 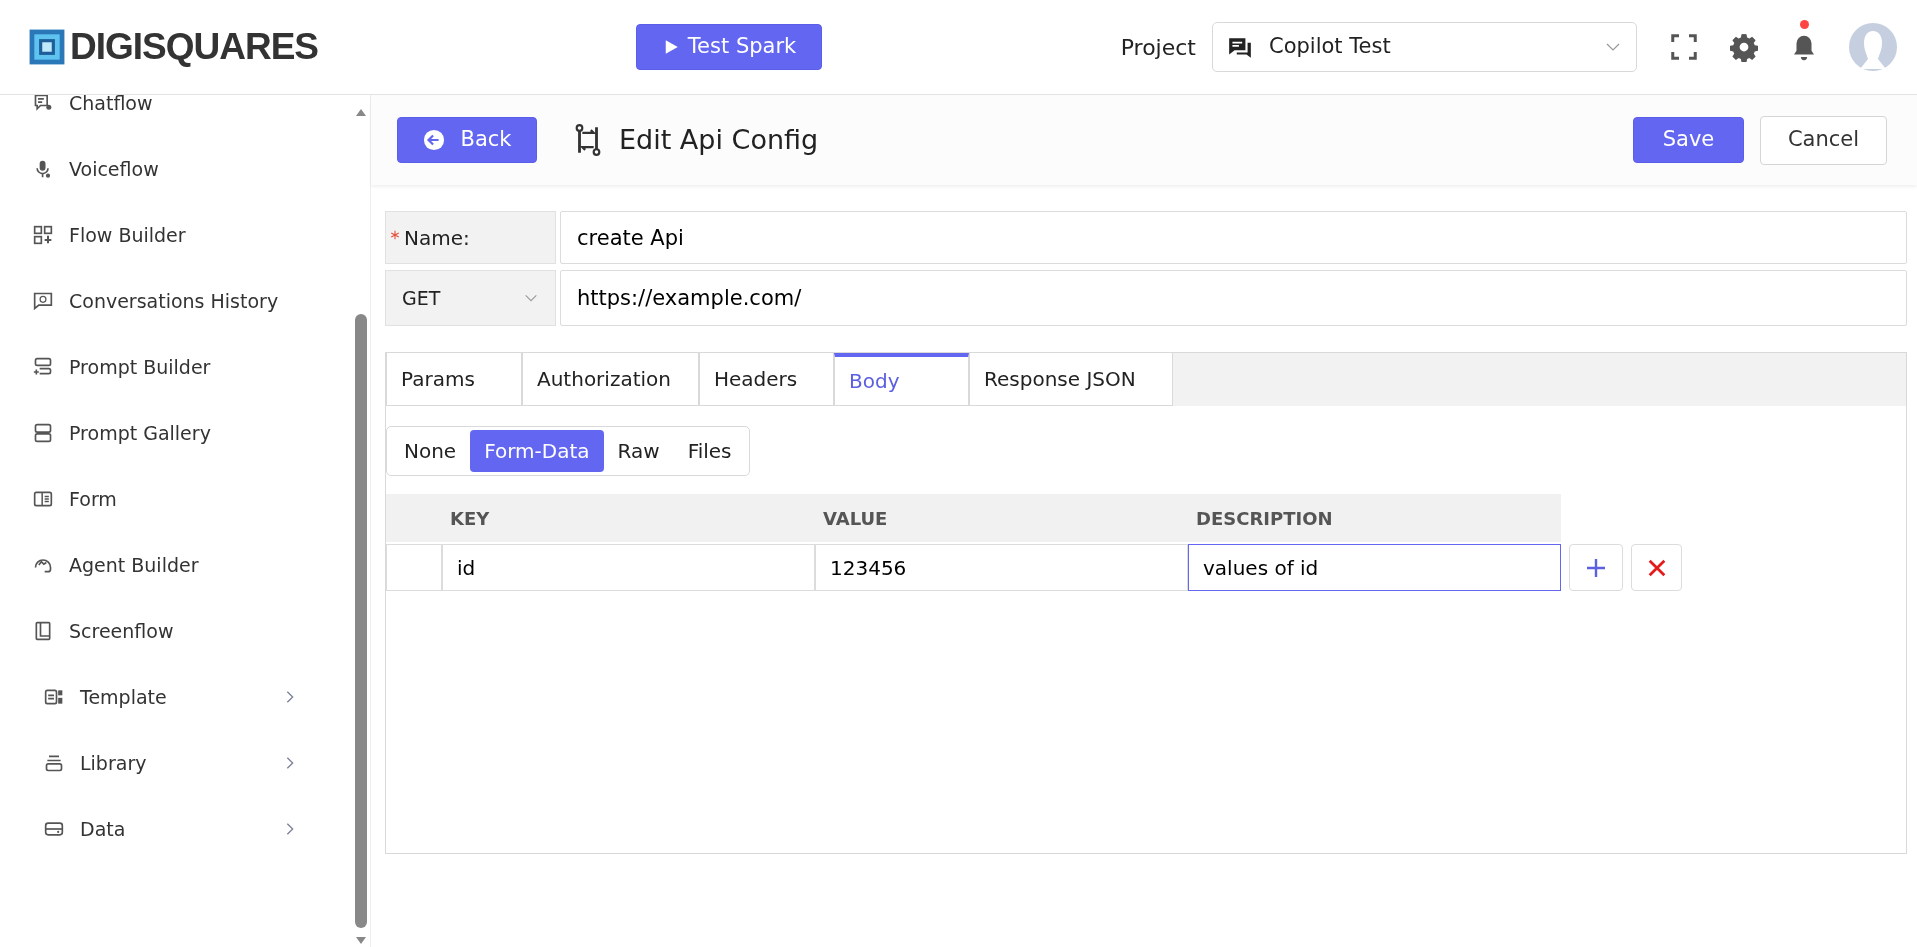 I want to click on table-cell-field: 123456, so click(x=1001, y=567).